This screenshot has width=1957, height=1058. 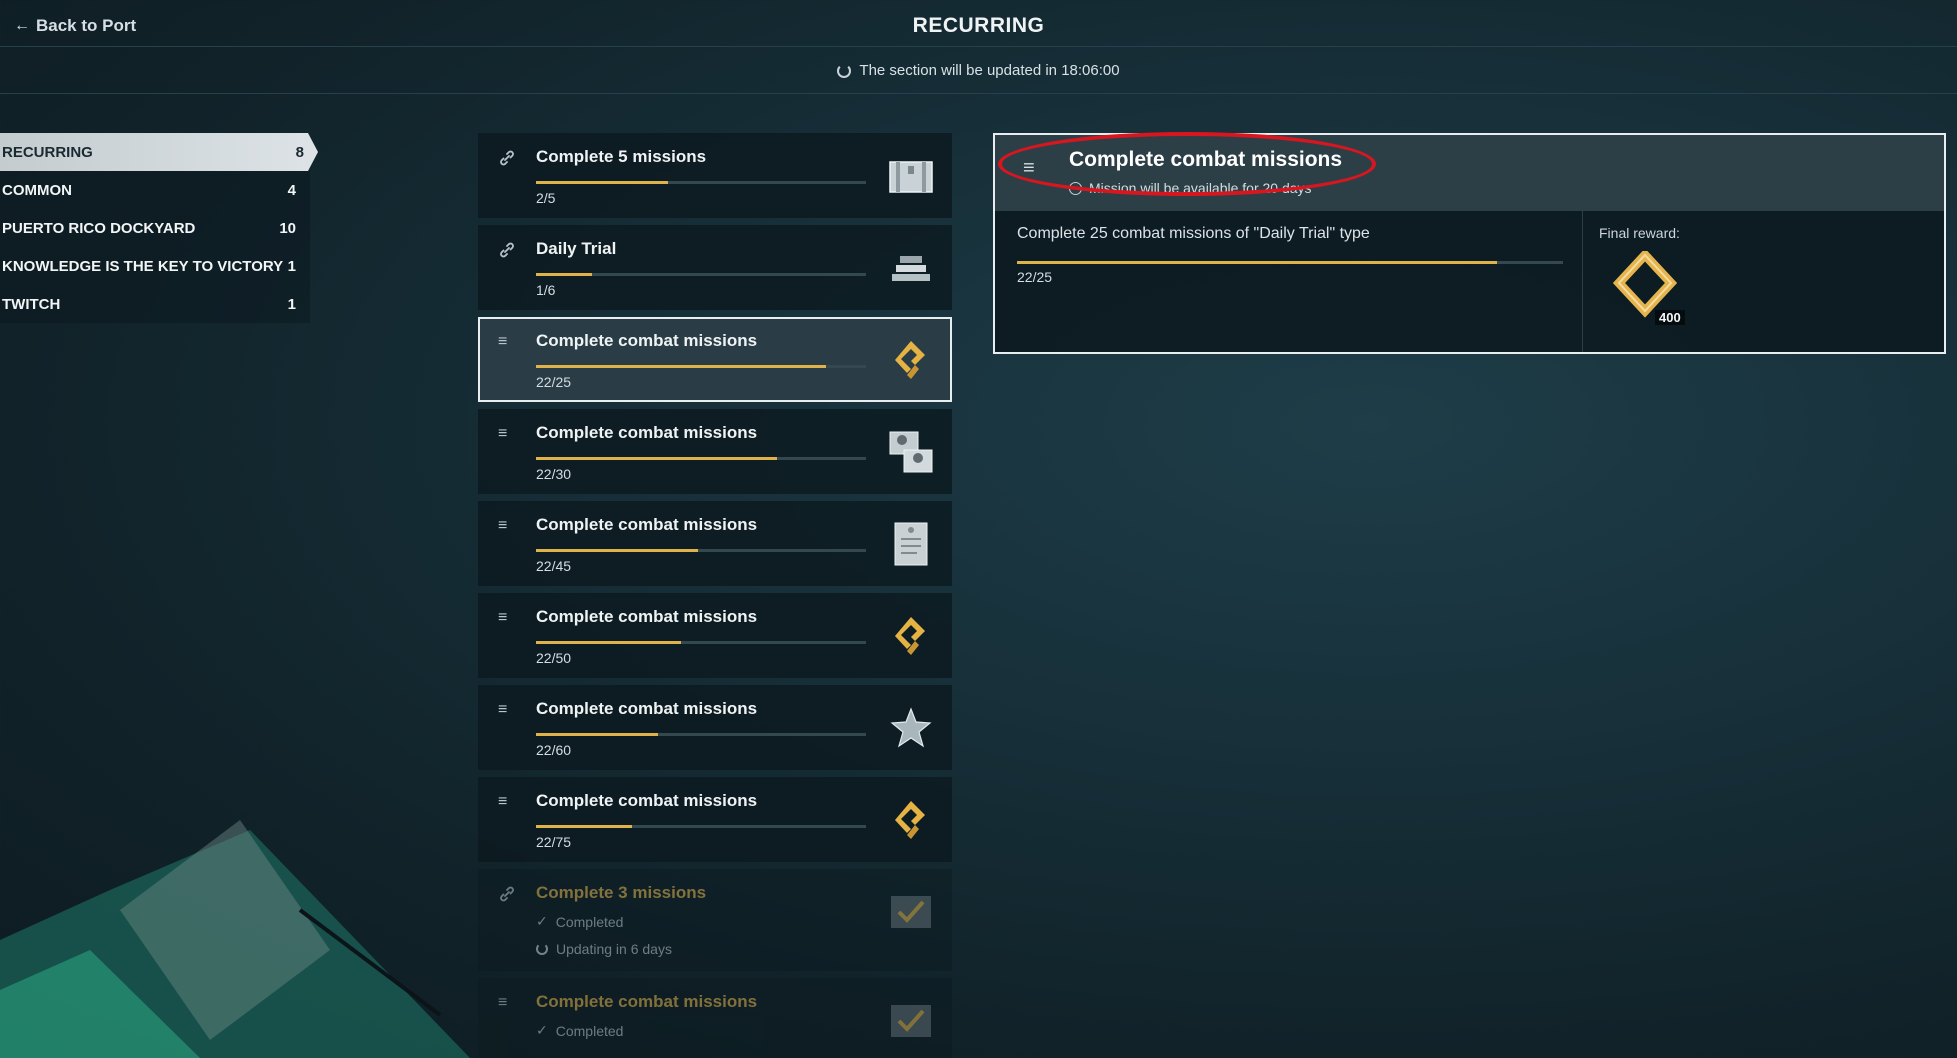 I want to click on mission-card: ≡ Complete combat missions 22/50, so click(x=715, y=635).